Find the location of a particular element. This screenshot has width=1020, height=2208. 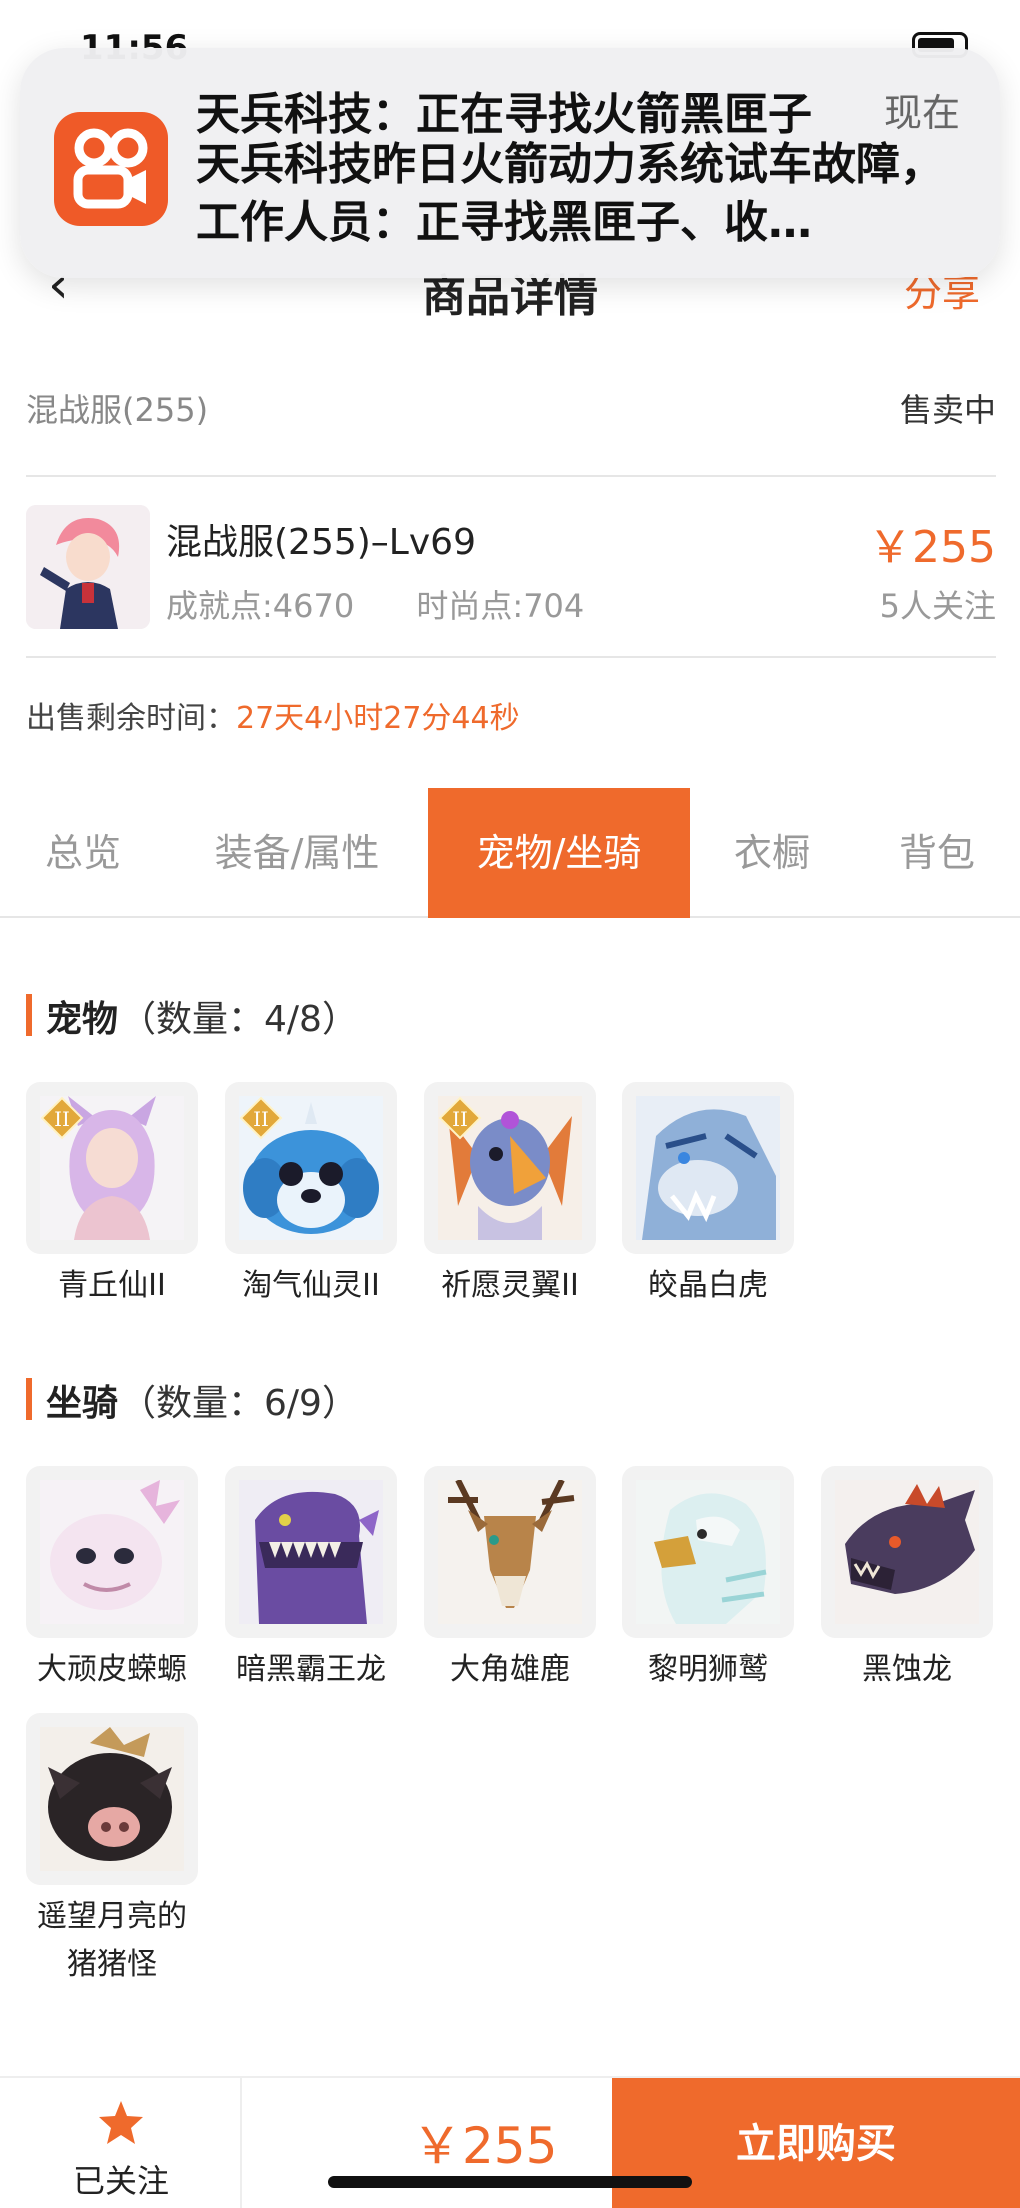

product-summary: 混战服(255)–Lv69 成就点:4670 时尚点:704 ￥255 5人关注 is located at coordinates (511, 568).